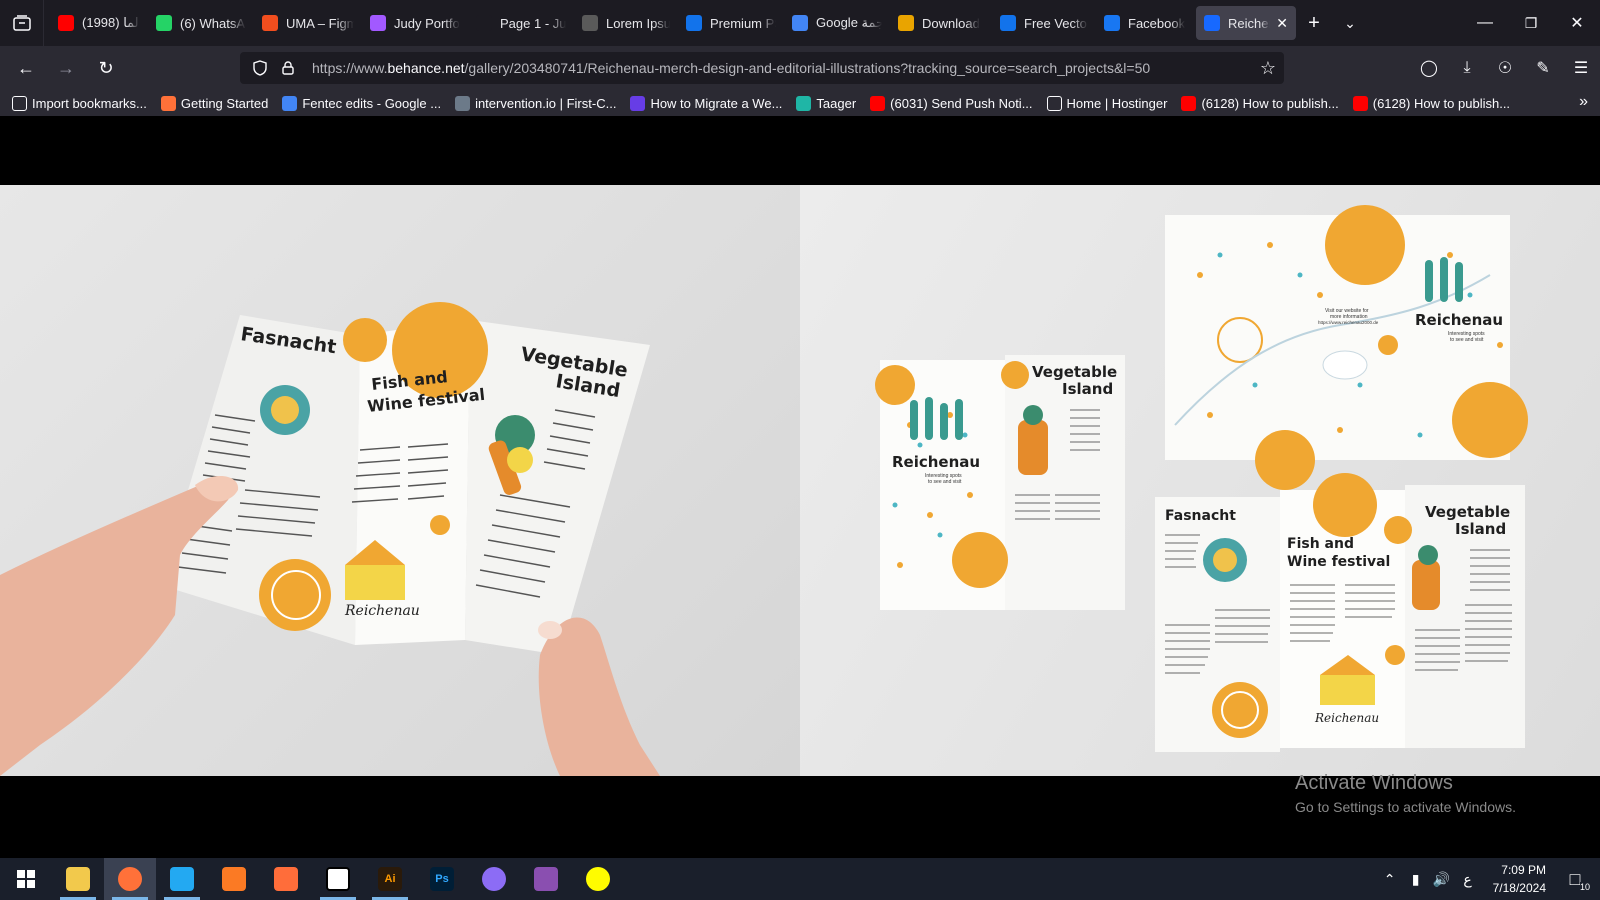  I want to click on windows-taskbar: Ai Ps ⌃ ▮ 🔊 ع 7:09 PM 7/18/2024 □ 10, so click(800, 879).